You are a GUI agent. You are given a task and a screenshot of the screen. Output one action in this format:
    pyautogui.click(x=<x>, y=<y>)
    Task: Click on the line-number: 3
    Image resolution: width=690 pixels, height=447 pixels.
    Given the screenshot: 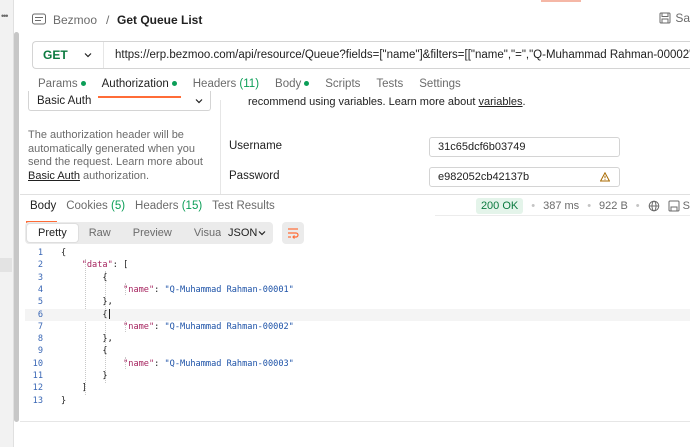 What is the action you would take?
    pyautogui.click(x=40, y=277)
    